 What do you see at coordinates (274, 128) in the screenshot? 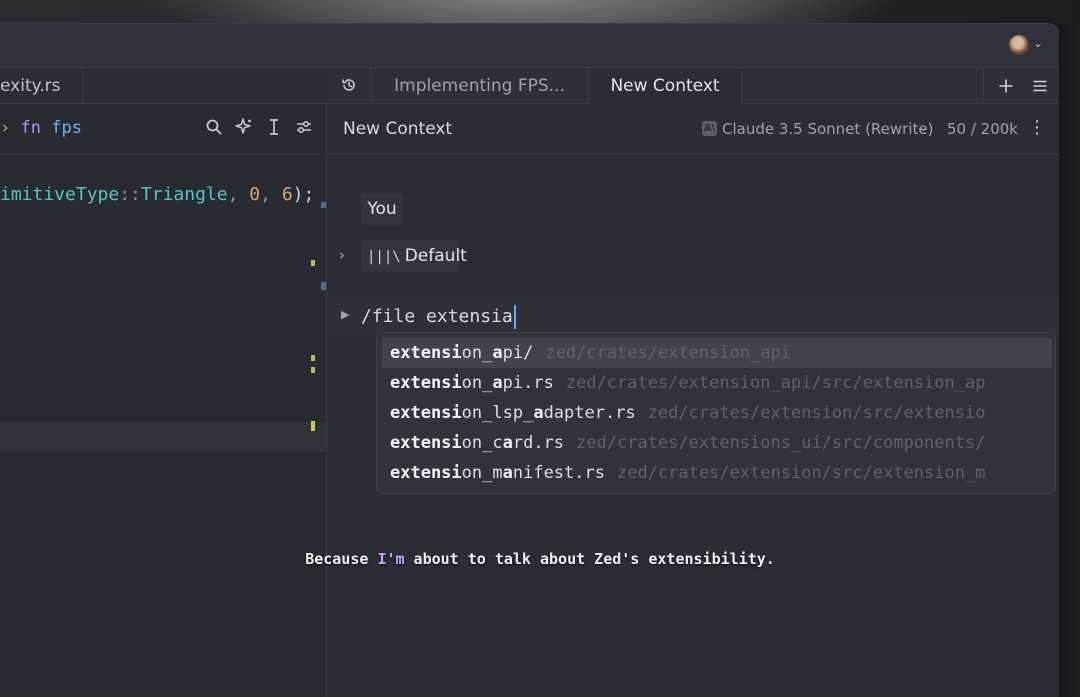
I see `text-cursor-icon` at bounding box center [274, 128].